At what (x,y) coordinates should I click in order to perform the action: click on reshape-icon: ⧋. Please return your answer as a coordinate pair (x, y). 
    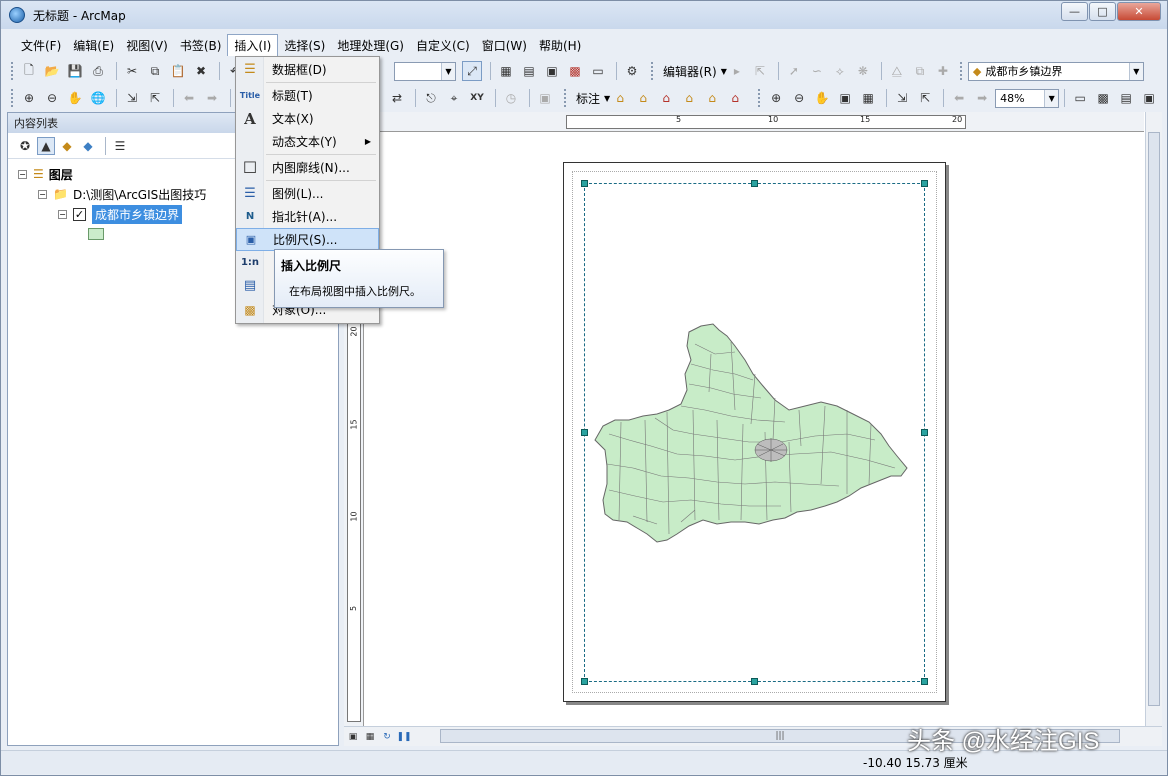
    Looking at the image, I should click on (897, 71).